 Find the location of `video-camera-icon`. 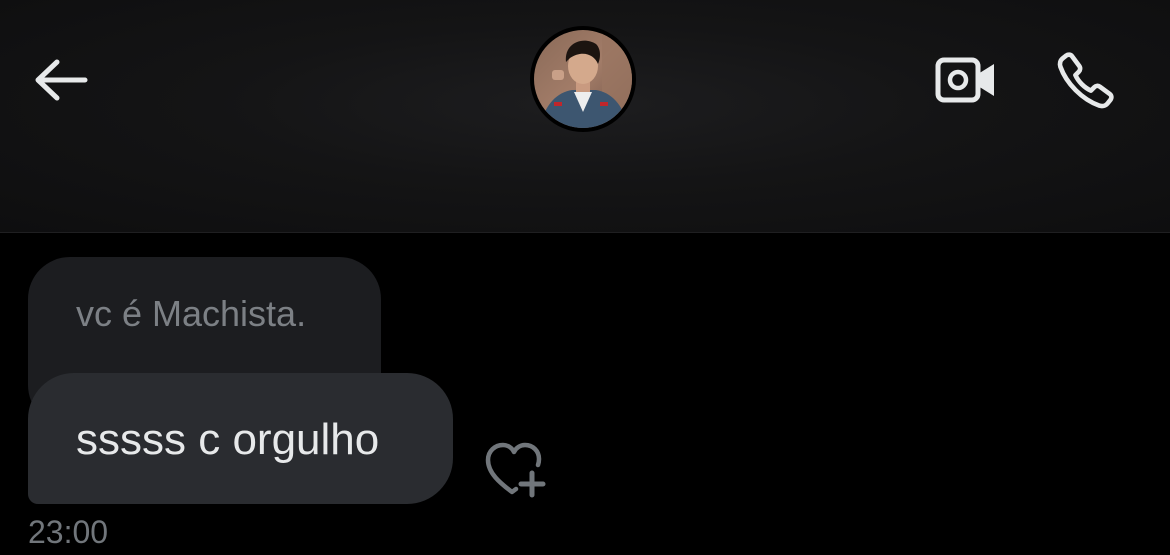

video-camera-icon is located at coordinates (964, 80).